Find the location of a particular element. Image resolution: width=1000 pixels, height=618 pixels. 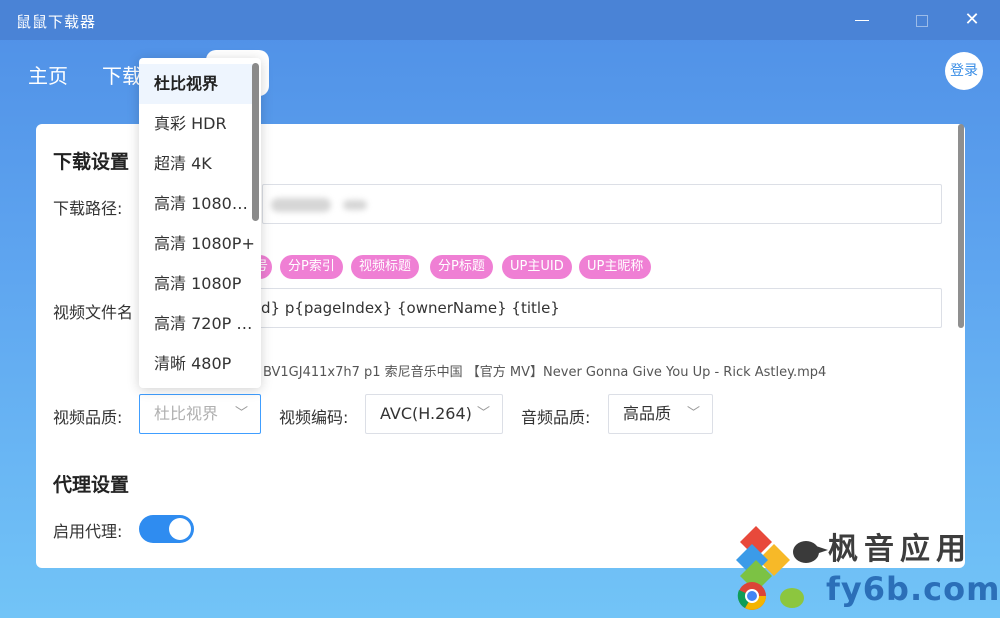

video-codec-label: 视频编码: is located at coordinates (314, 417).